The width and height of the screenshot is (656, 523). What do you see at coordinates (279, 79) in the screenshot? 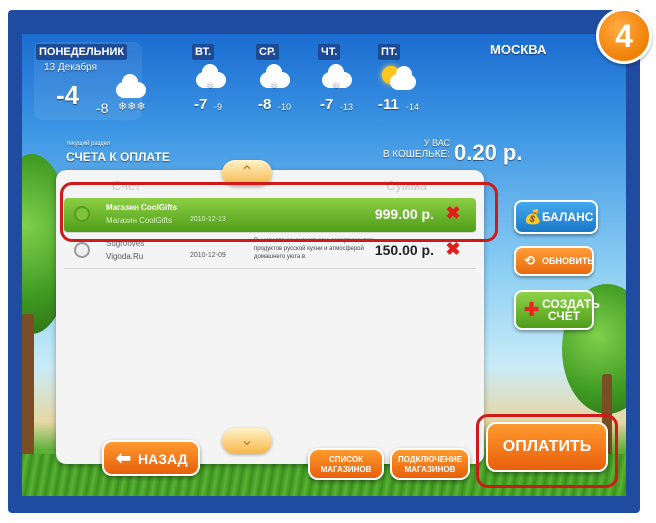
I see `forecast-day-wed: СР. ❄ -8 -10` at bounding box center [279, 79].